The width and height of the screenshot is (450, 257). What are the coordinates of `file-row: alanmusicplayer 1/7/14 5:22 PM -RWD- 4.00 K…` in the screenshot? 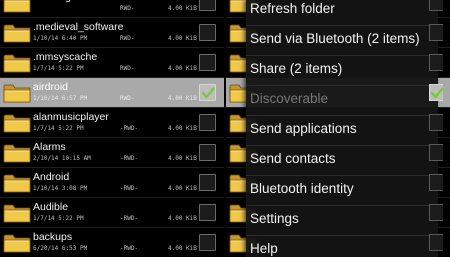 It's located at (112, 123).